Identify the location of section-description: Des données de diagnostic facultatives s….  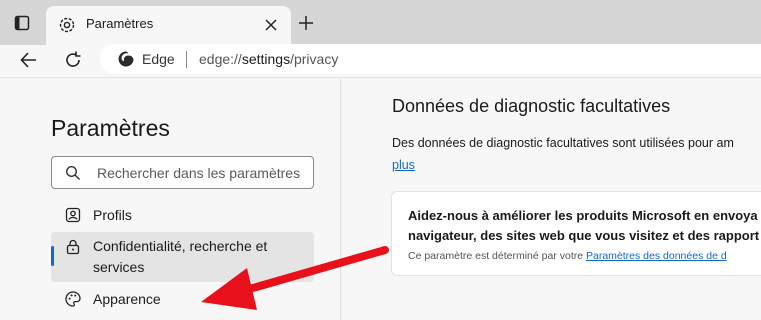
(563, 143).